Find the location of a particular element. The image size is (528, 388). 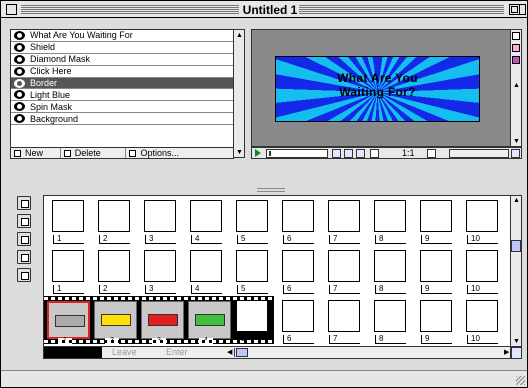

delete-layer-button: Delete is located at coordinates (94, 153).